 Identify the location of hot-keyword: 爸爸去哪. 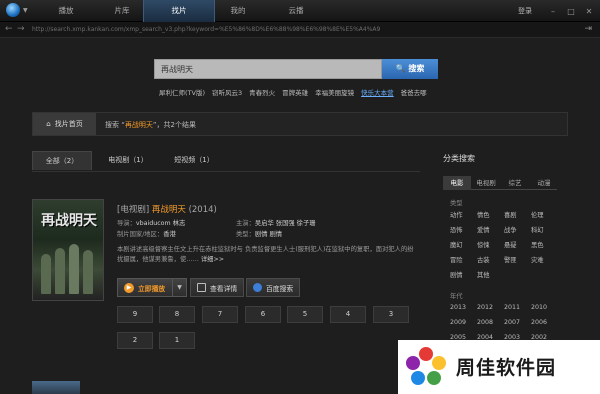
(414, 92).